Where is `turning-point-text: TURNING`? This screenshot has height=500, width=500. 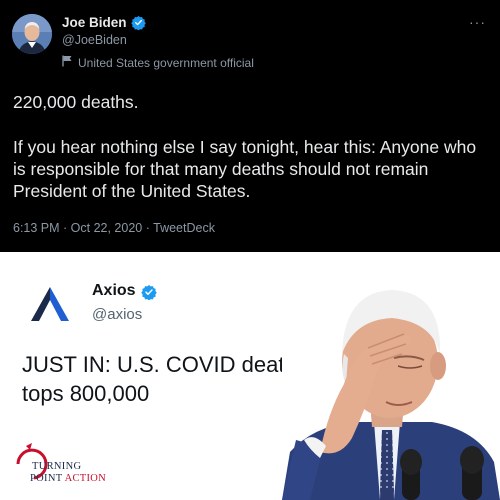 turning-point-text: TURNING is located at coordinates (57, 466).